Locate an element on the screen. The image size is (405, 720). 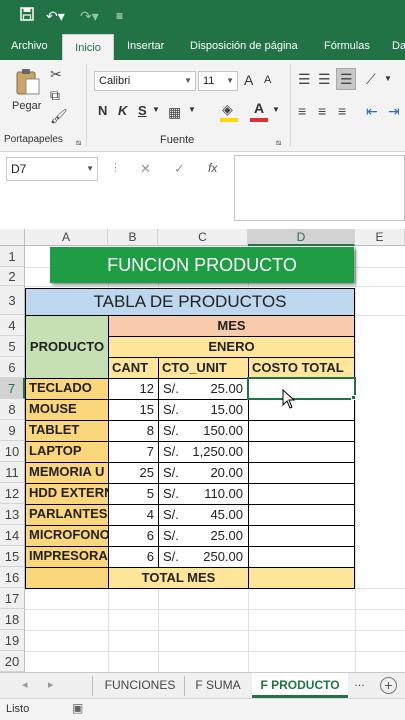
cell-producto: MEMORIA U is located at coordinates (67, 473).